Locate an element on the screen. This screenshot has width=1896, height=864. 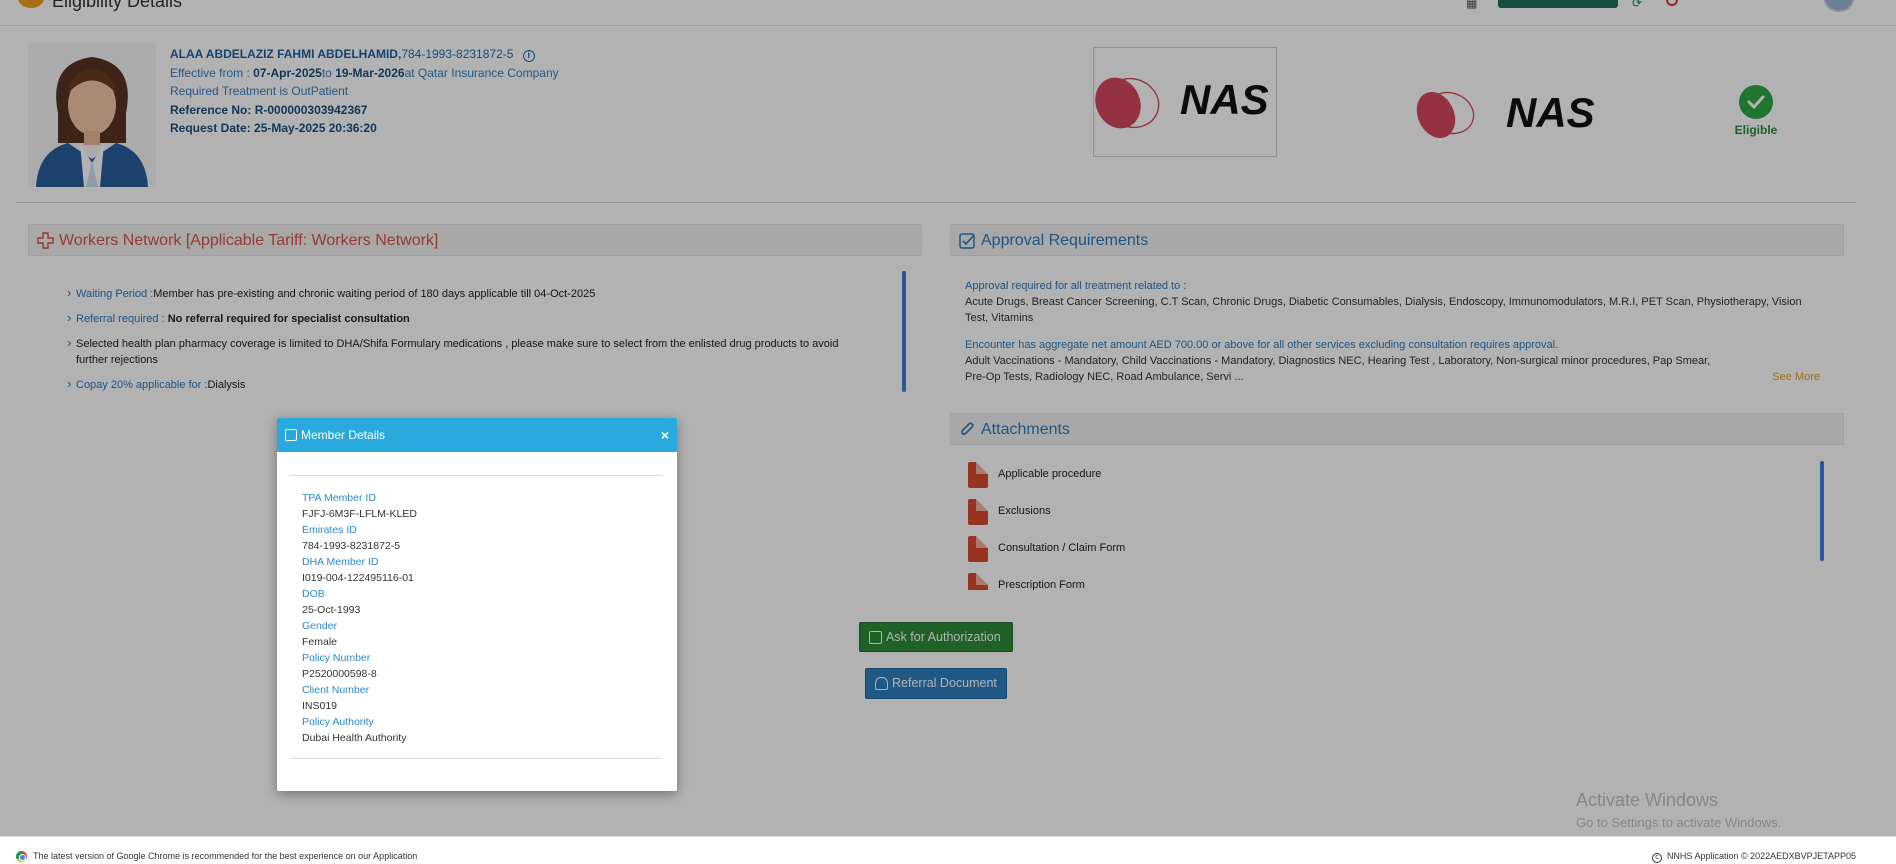
field-label: TPA Member ID is located at coordinates (339, 498).